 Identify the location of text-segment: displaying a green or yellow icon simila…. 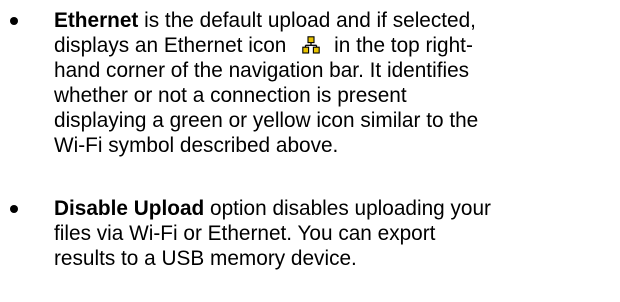
(266, 120).